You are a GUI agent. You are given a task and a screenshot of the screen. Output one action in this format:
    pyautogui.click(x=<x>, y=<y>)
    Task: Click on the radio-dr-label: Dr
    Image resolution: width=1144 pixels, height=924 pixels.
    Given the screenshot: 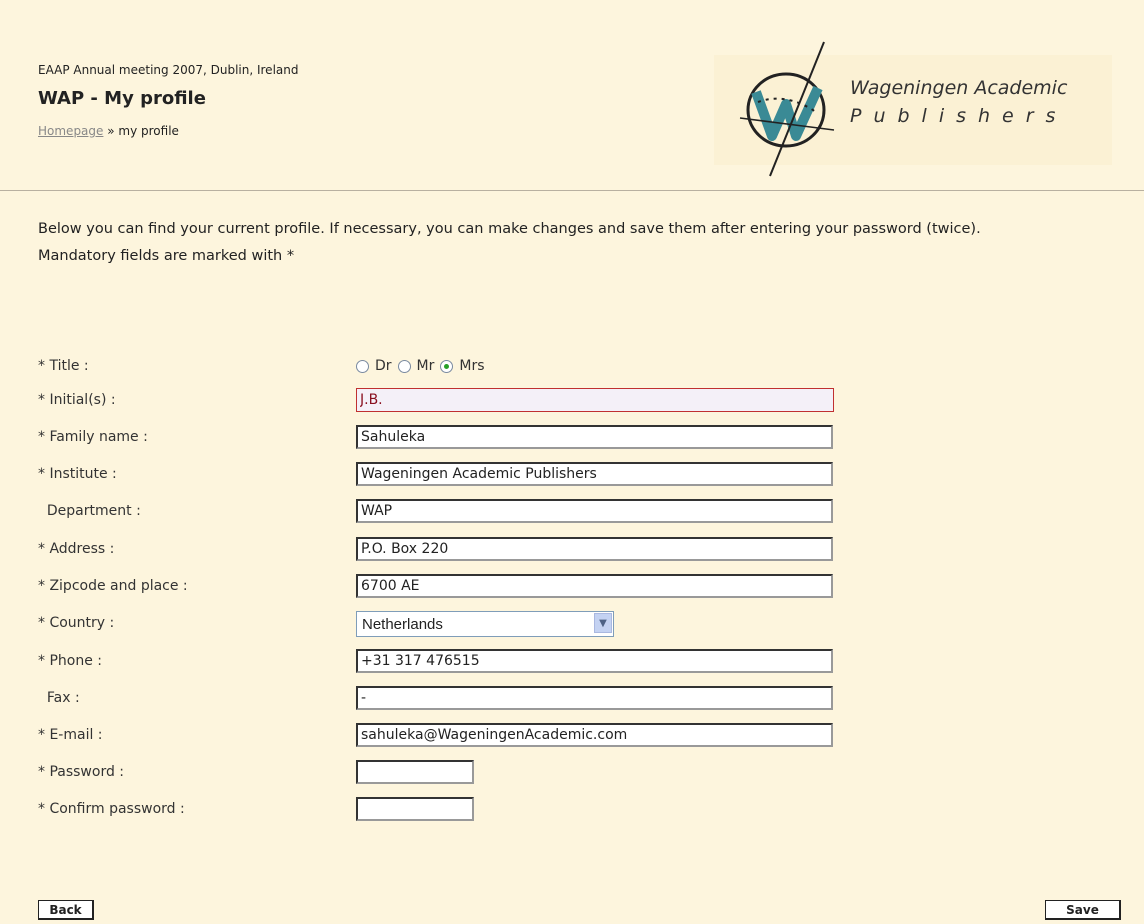 What is the action you would take?
    pyautogui.click(x=383, y=366)
    